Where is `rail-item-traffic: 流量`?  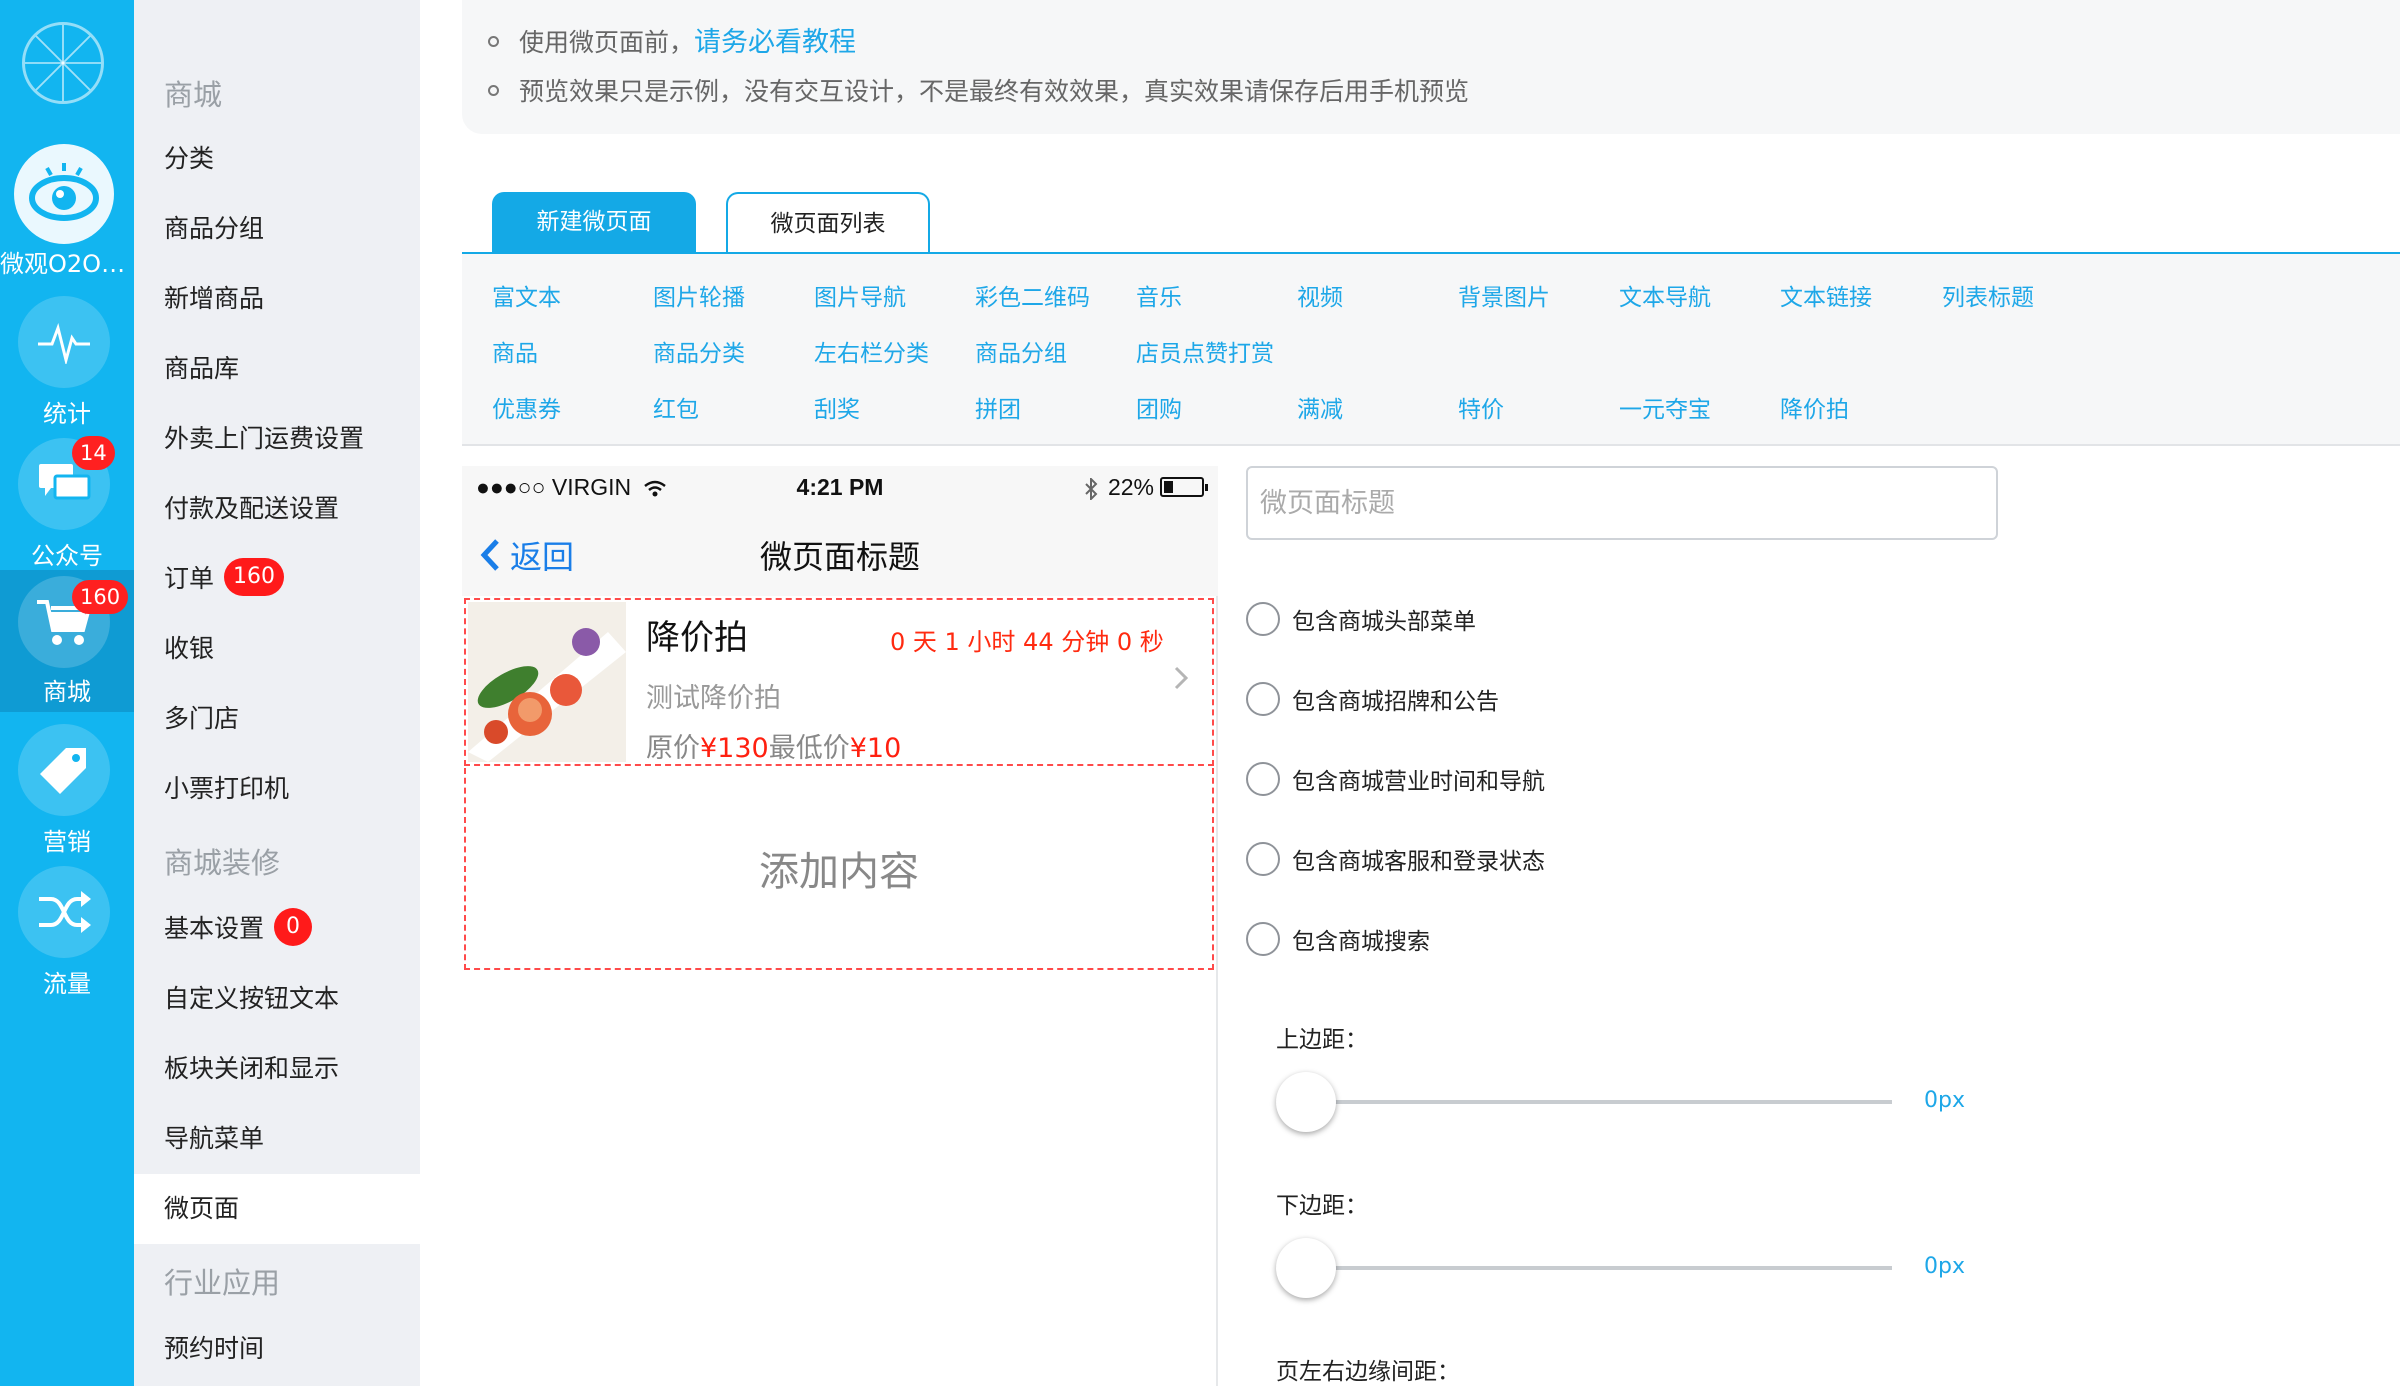
rail-item-traffic: 流量 is located at coordinates (67, 931).